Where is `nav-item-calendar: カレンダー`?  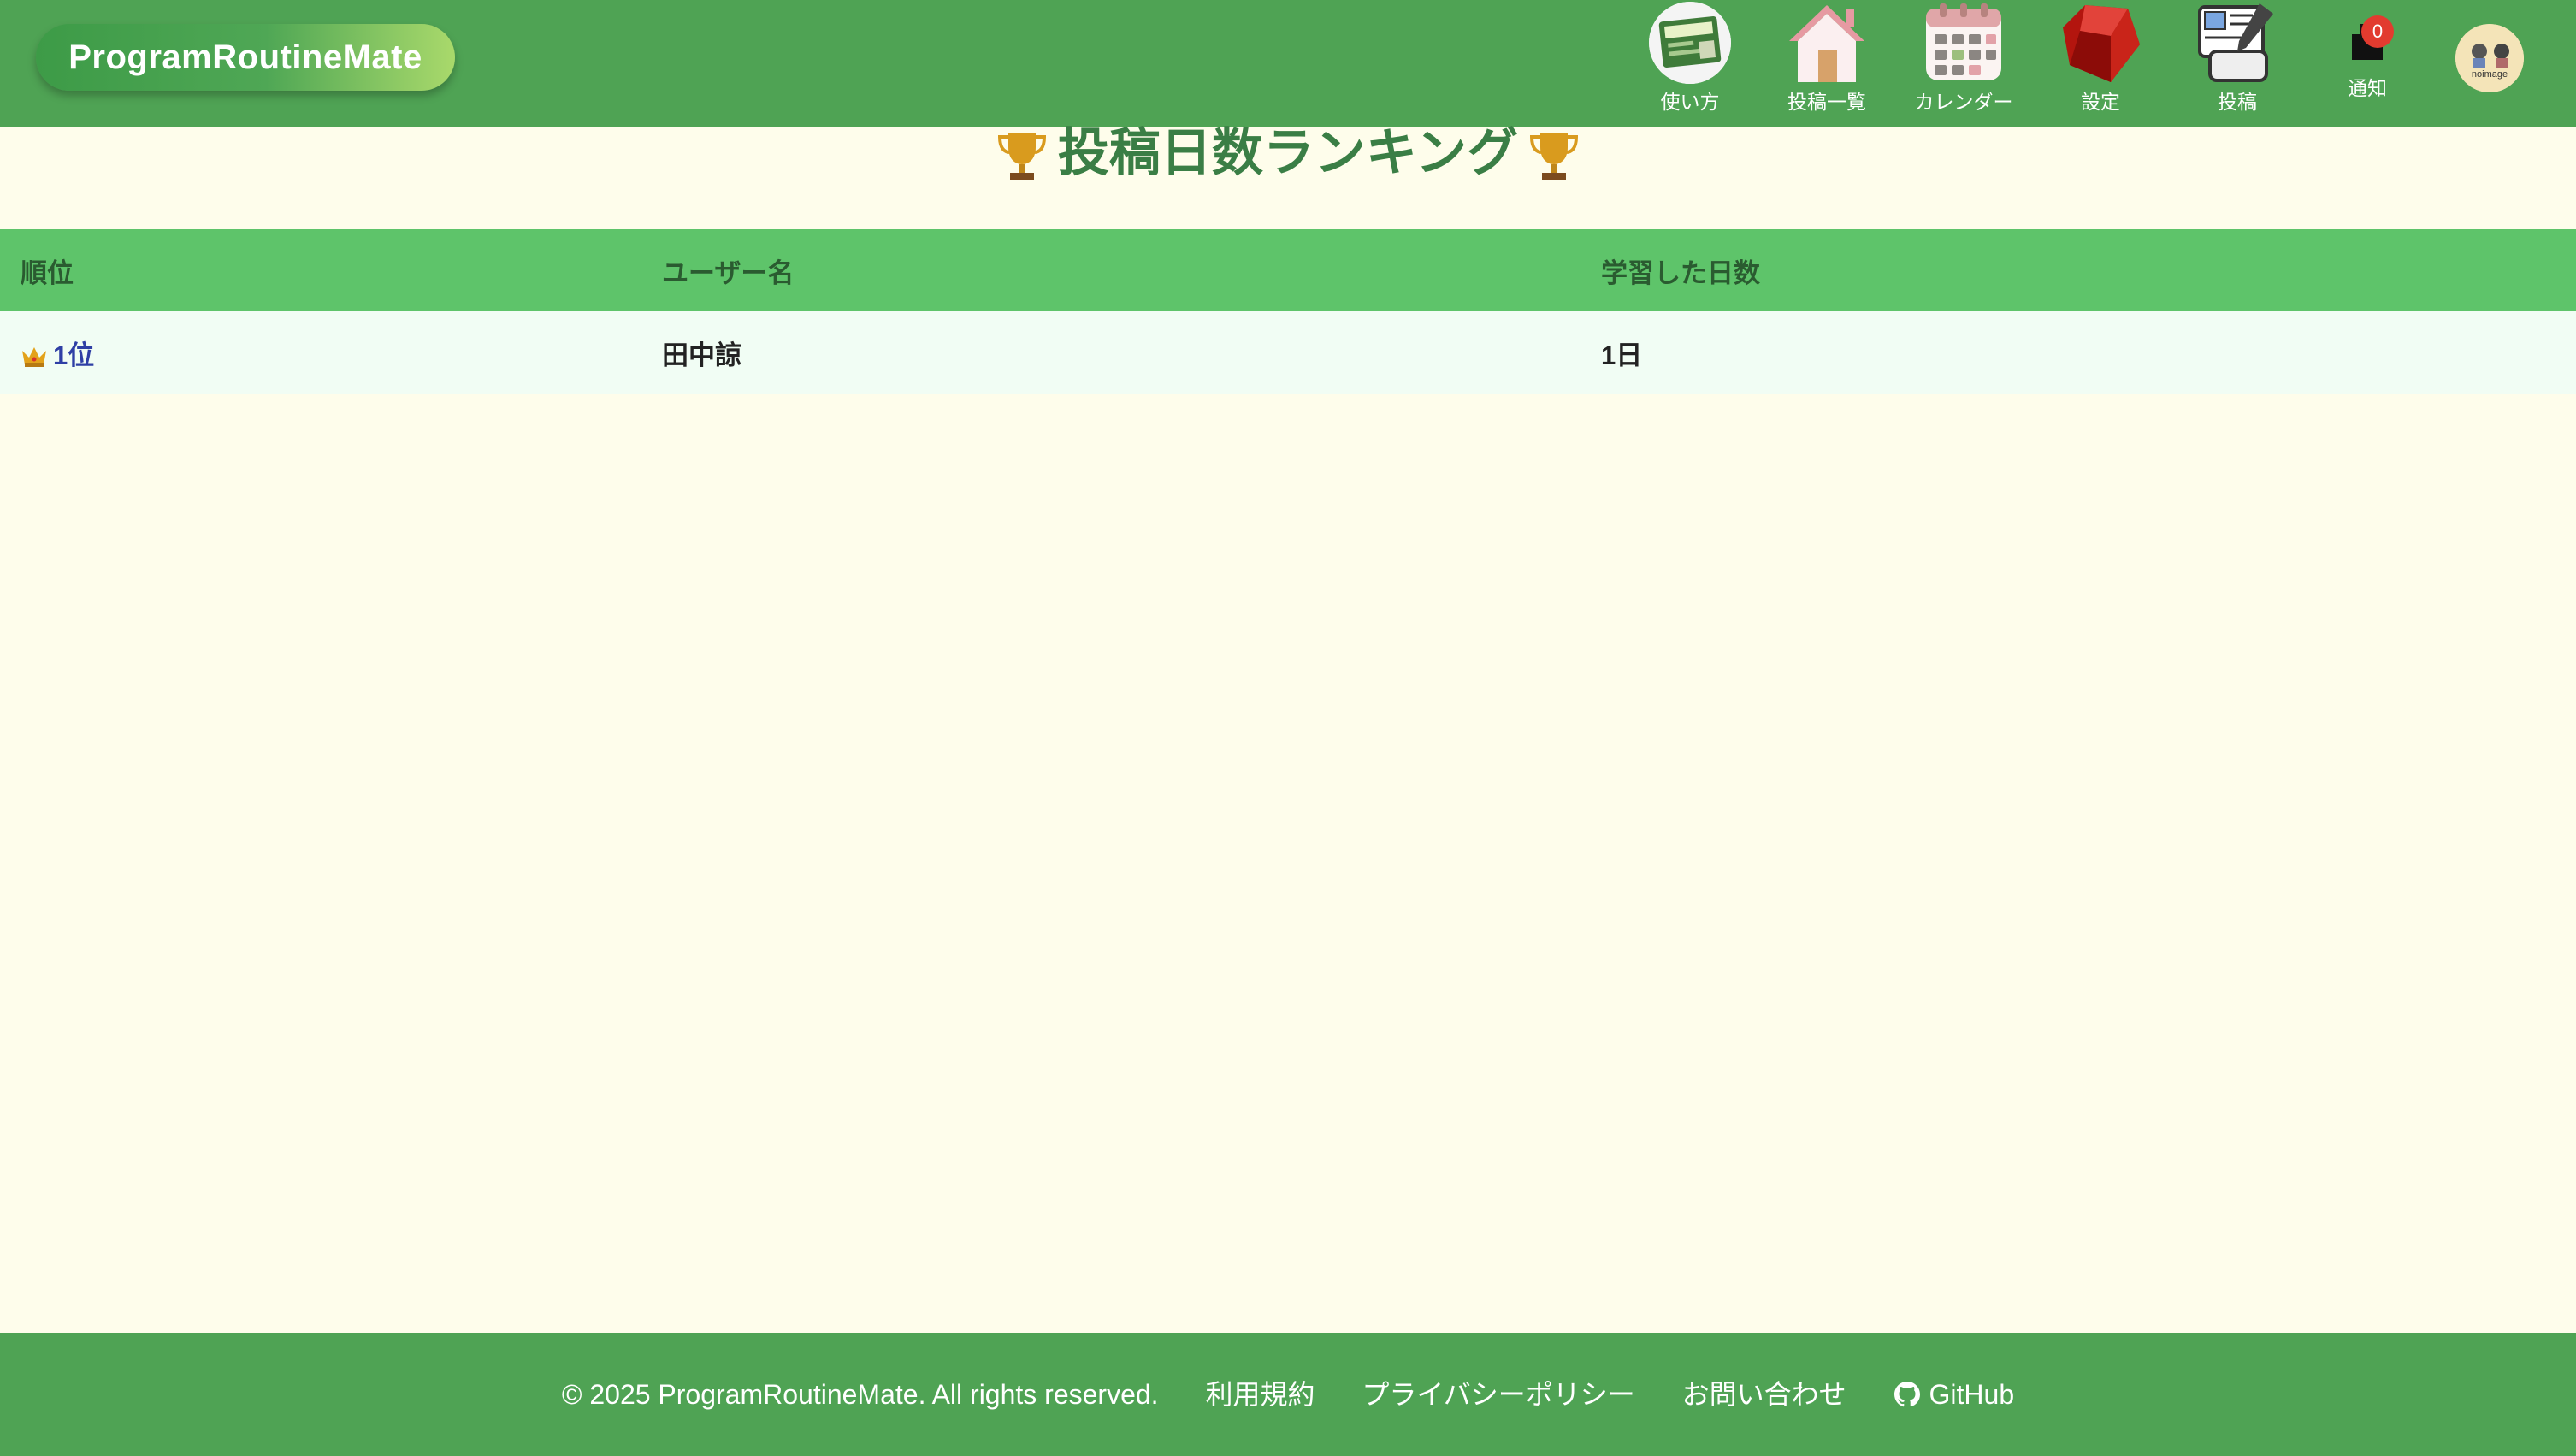
nav-item-calendar: カレンダー is located at coordinates (1963, 63).